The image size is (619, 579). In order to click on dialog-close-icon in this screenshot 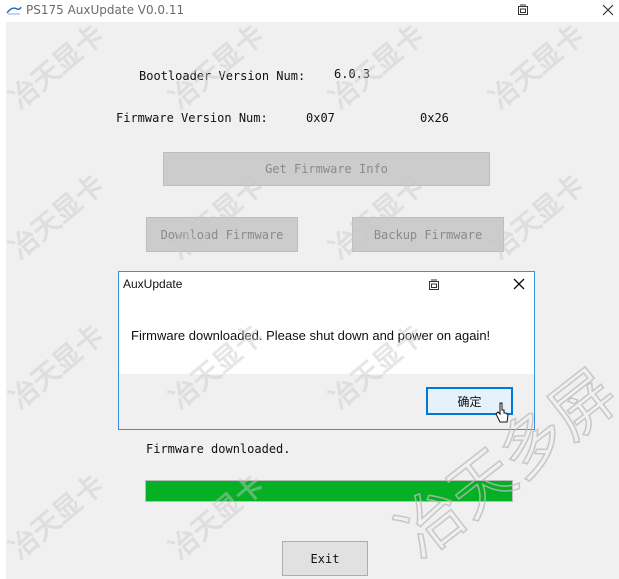, I will do `click(519, 284)`.